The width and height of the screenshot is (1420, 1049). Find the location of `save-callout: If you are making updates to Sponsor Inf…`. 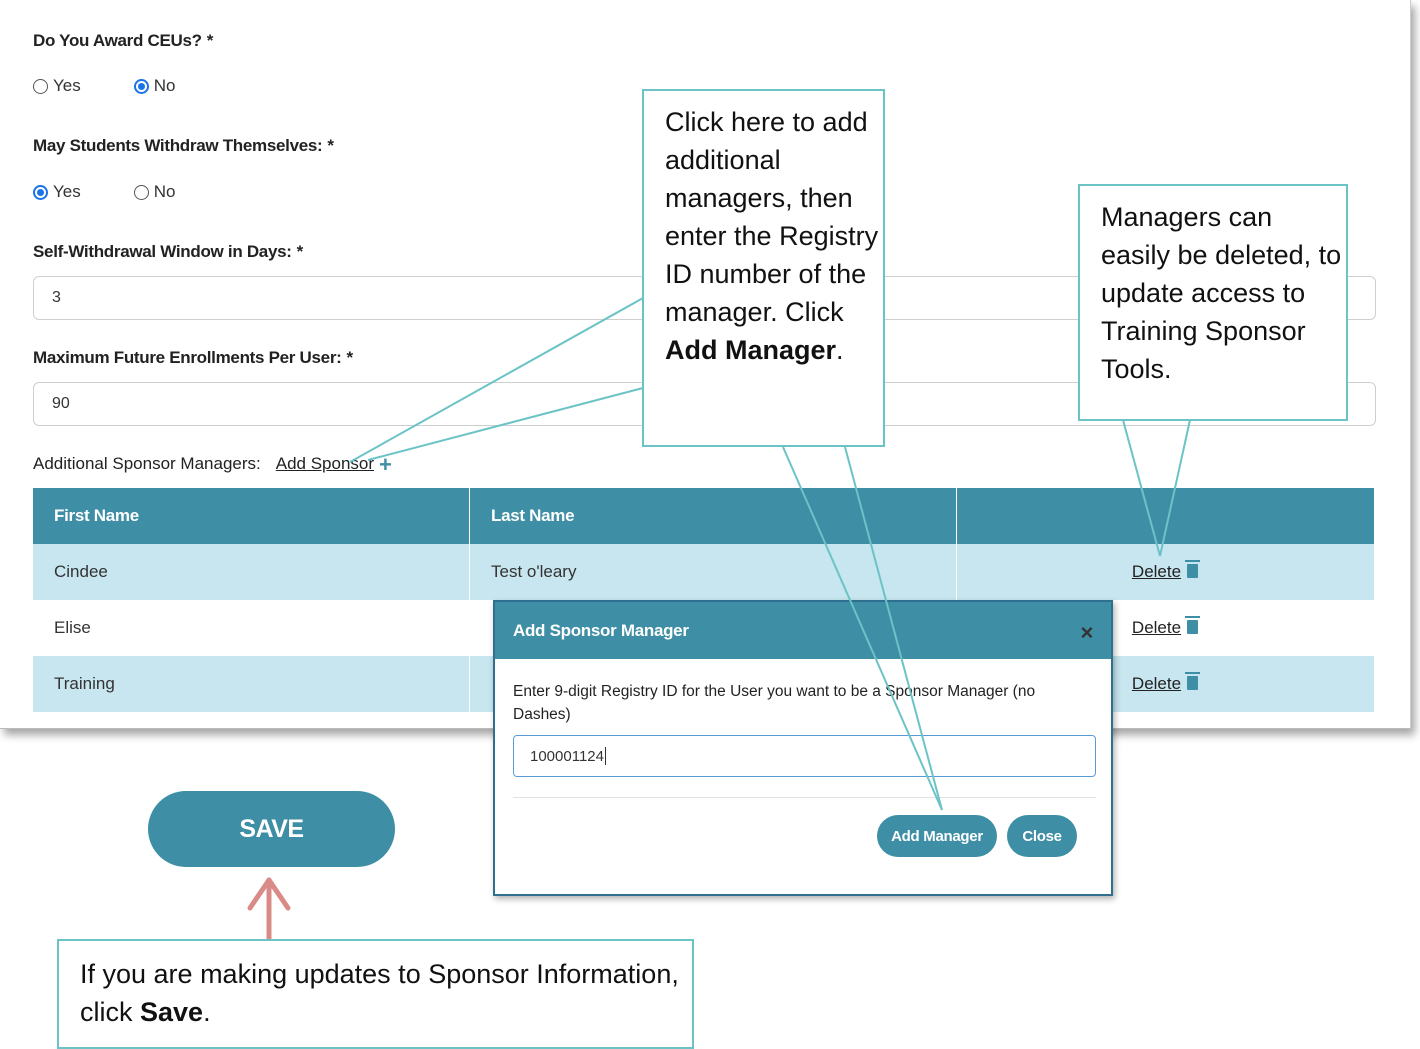

save-callout: If you are making updates to Sponsor Inf… is located at coordinates (375, 994).